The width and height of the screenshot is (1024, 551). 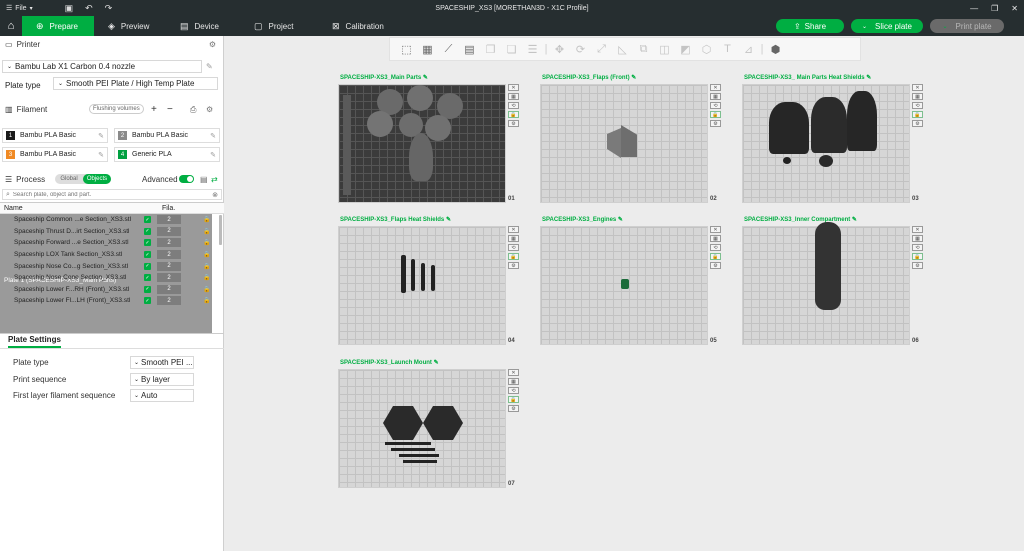 I want to click on variable-layer-icon: ⬢, so click(x=775, y=49).